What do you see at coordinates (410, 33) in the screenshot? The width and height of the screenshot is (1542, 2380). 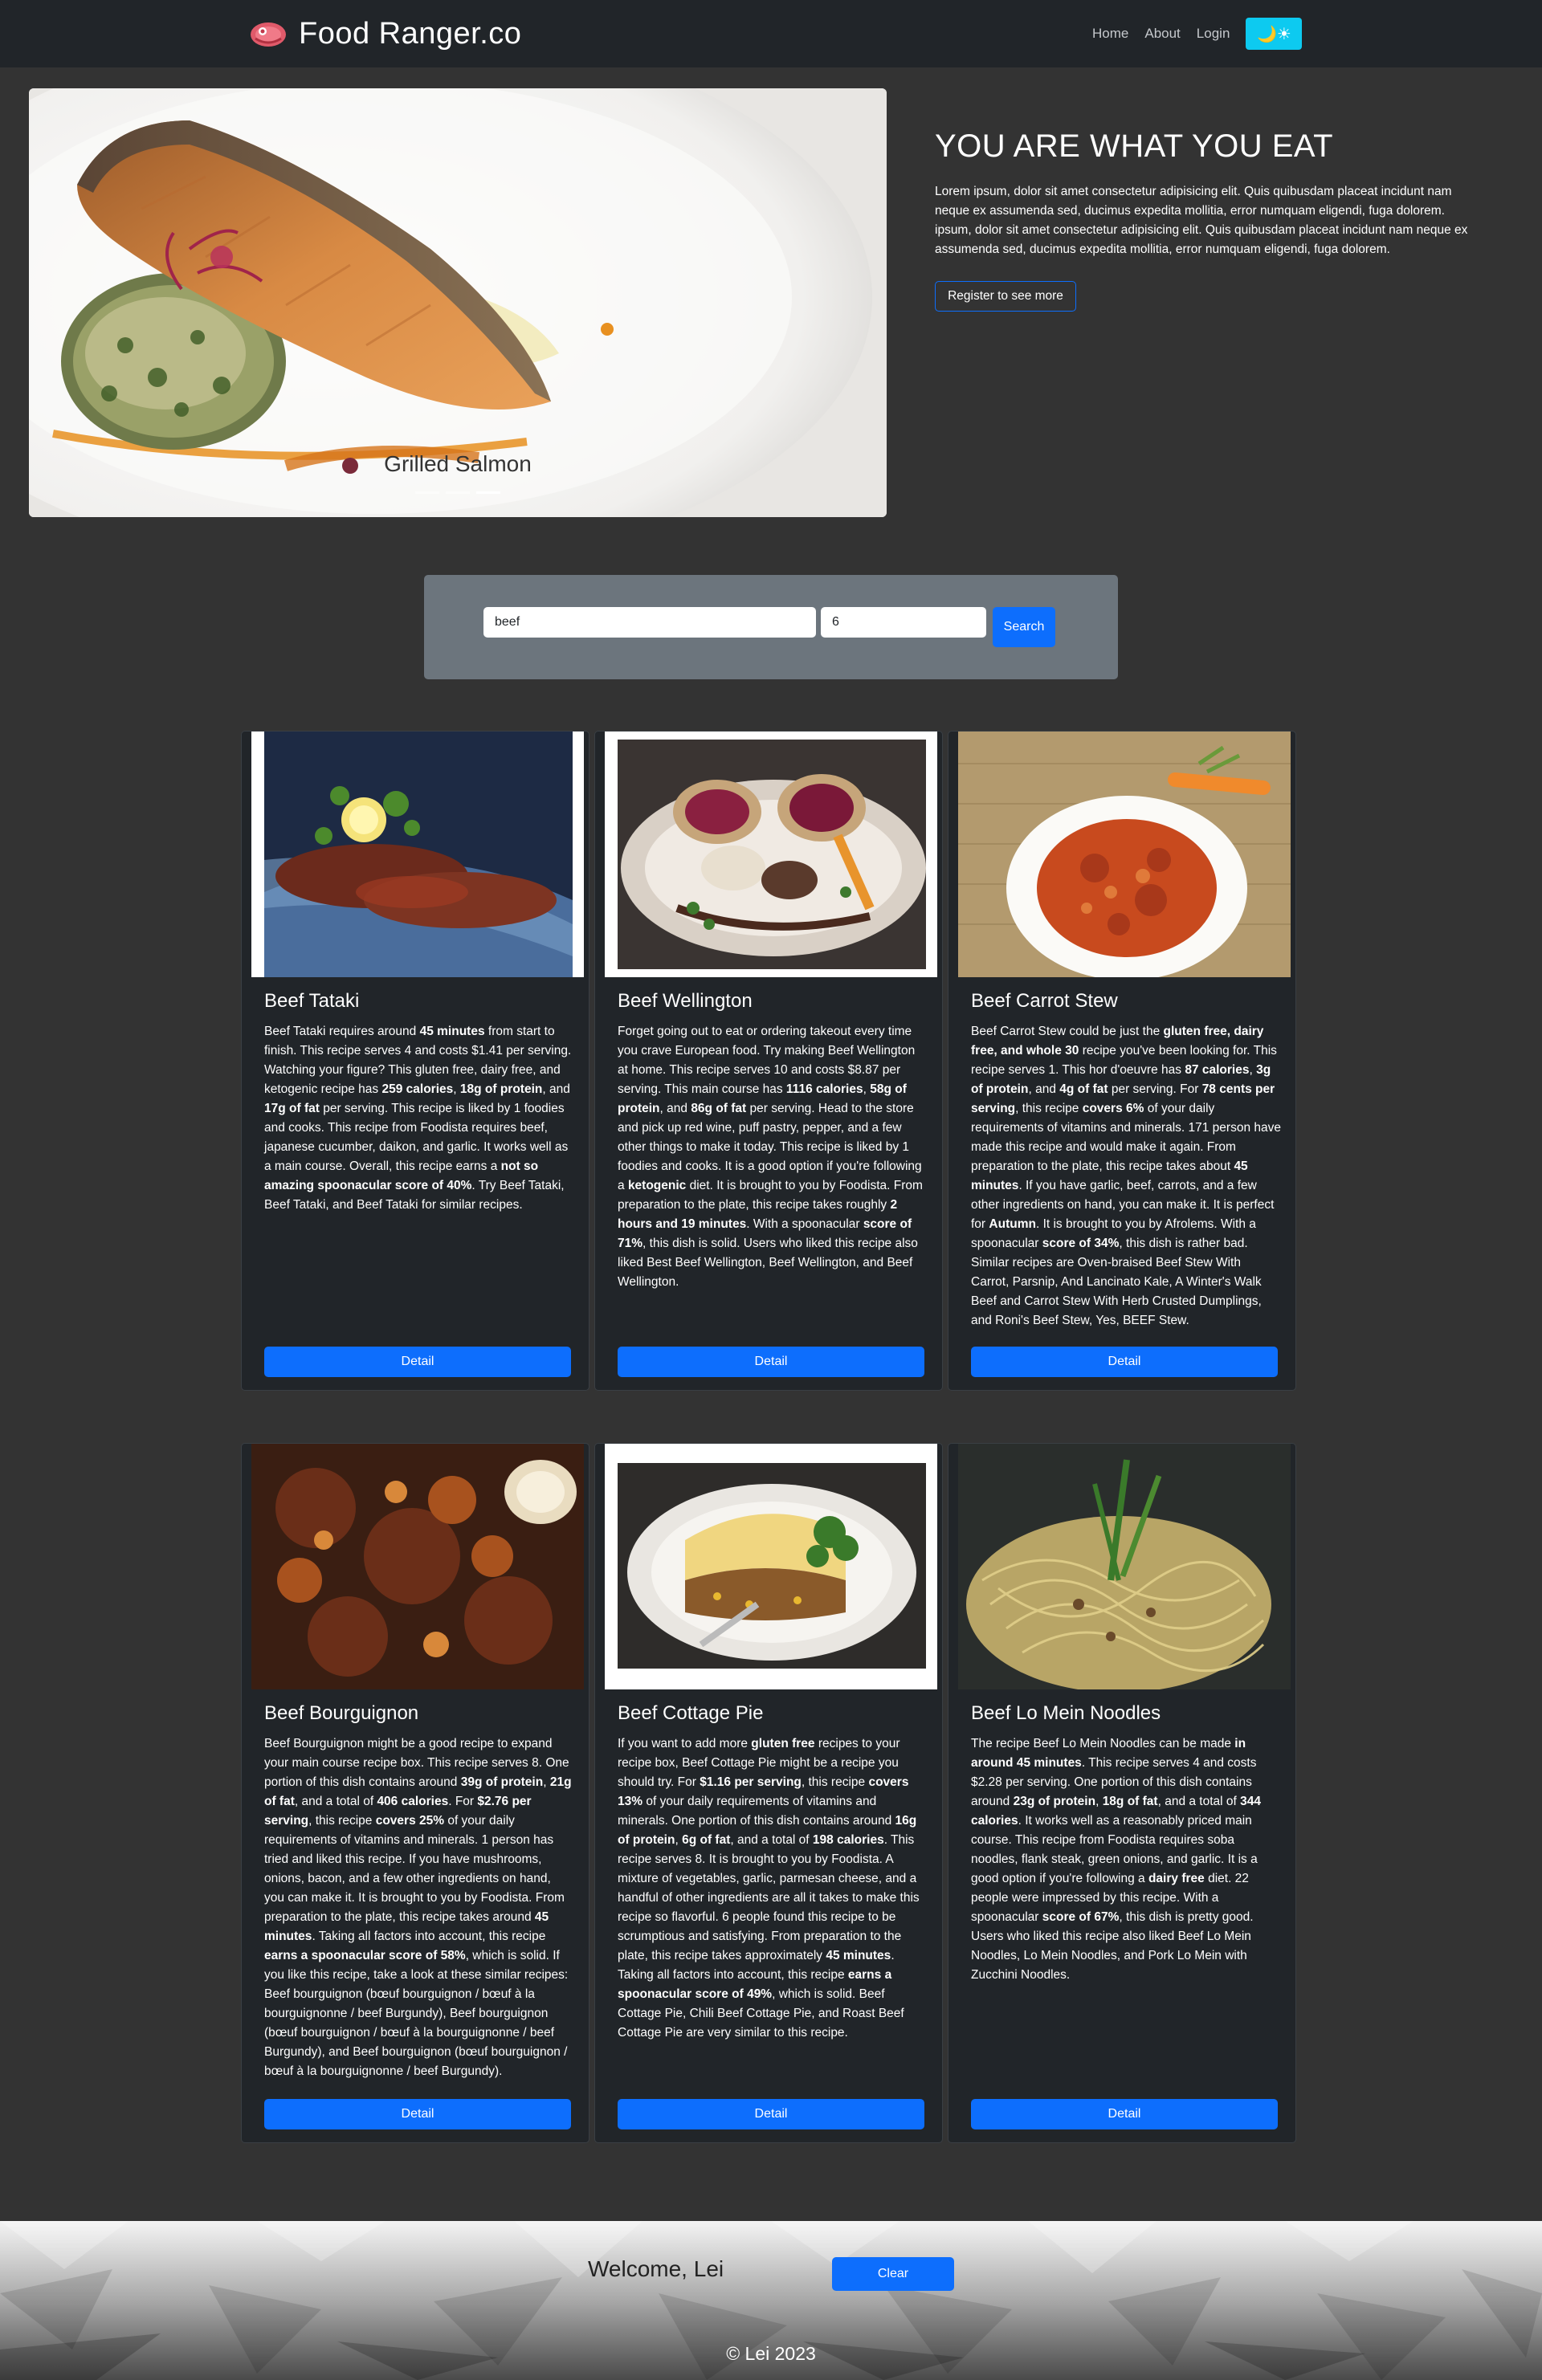 I see `brand-name: Food Ranger.co` at bounding box center [410, 33].